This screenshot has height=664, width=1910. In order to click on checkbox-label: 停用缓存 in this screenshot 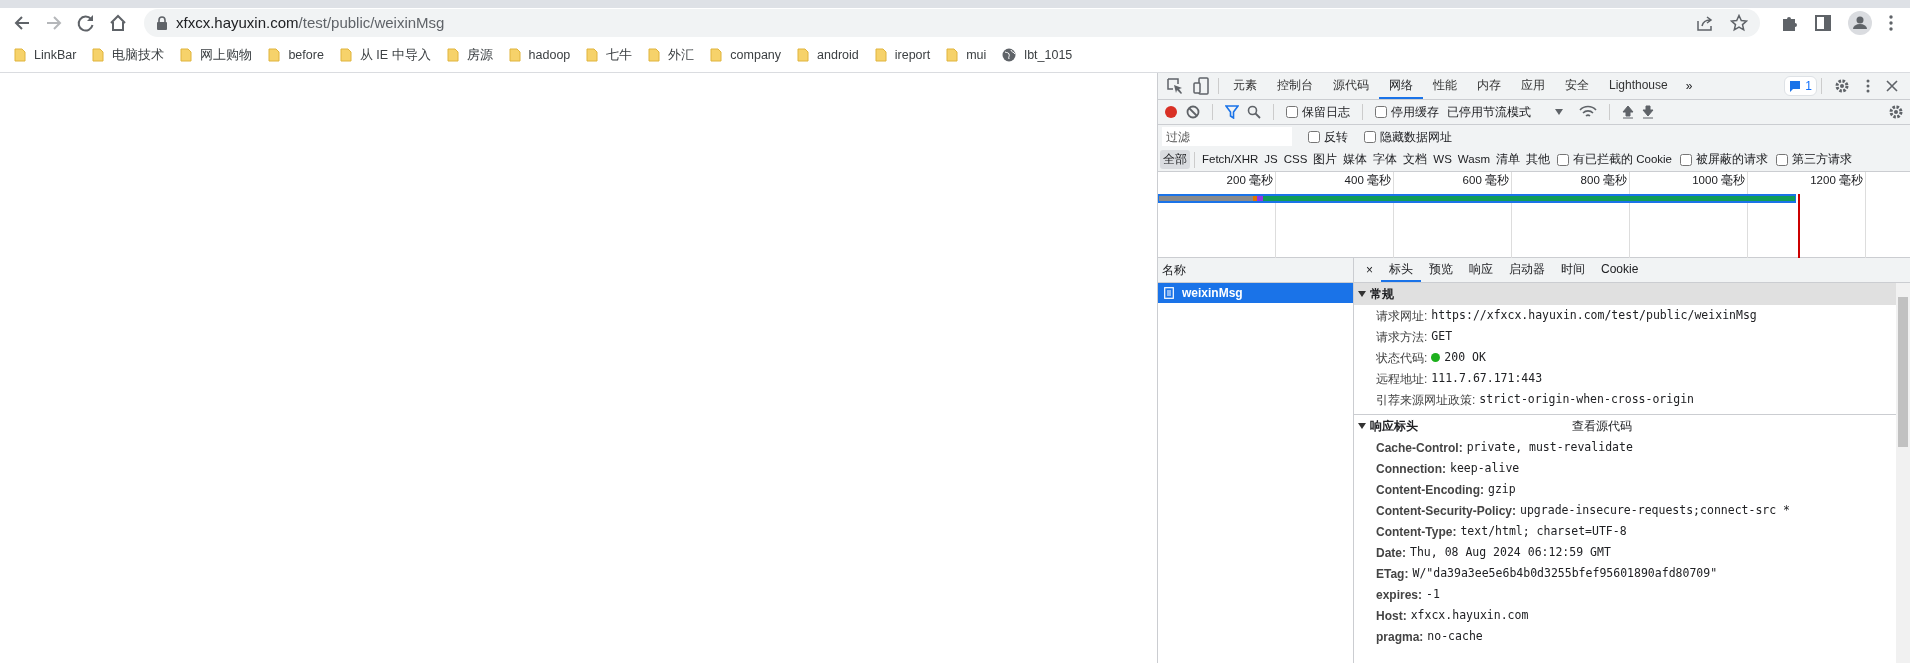, I will do `click(1415, 112)`.